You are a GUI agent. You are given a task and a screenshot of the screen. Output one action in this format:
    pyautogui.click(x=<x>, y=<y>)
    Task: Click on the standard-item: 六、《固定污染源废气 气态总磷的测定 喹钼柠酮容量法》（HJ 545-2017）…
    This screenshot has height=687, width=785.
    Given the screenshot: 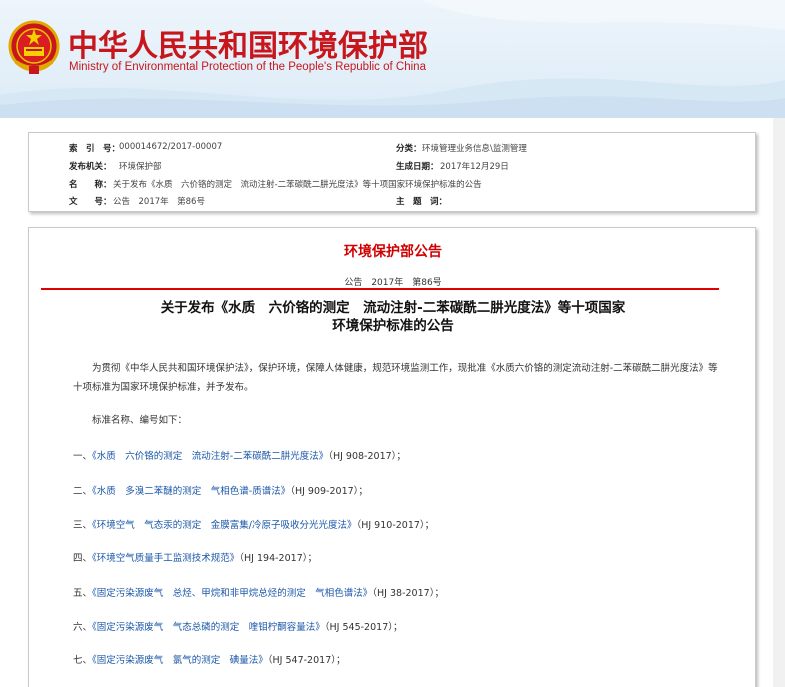 What is the action you would take?
    pyautogui.click(x=237, y=626)
    